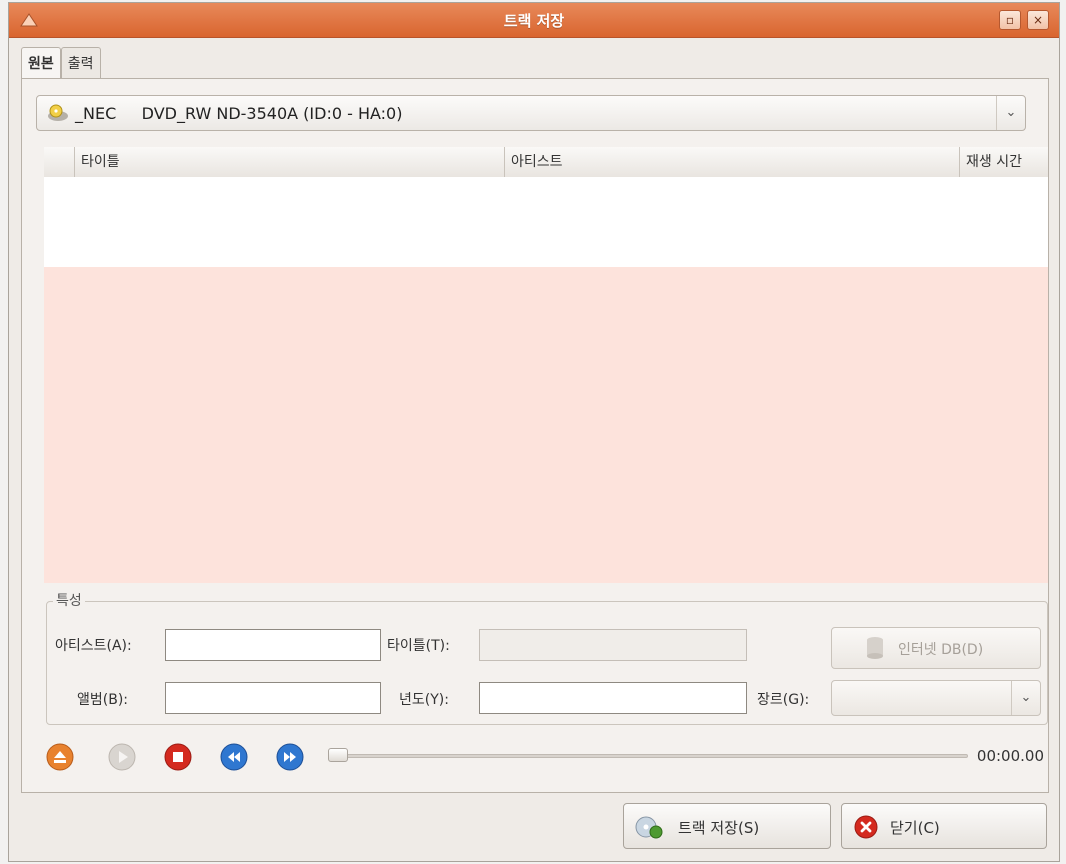  Describe the element at coordinates (80, 63) in the screenshot. I see `tab-output: 출력` at that location.